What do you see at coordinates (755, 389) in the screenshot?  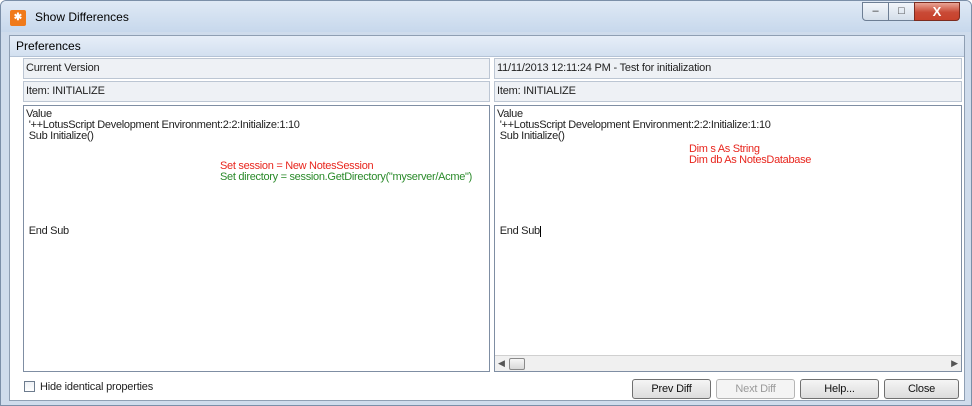 I see `next-diff-button: Next Diff` at bounding box center [755, 389].